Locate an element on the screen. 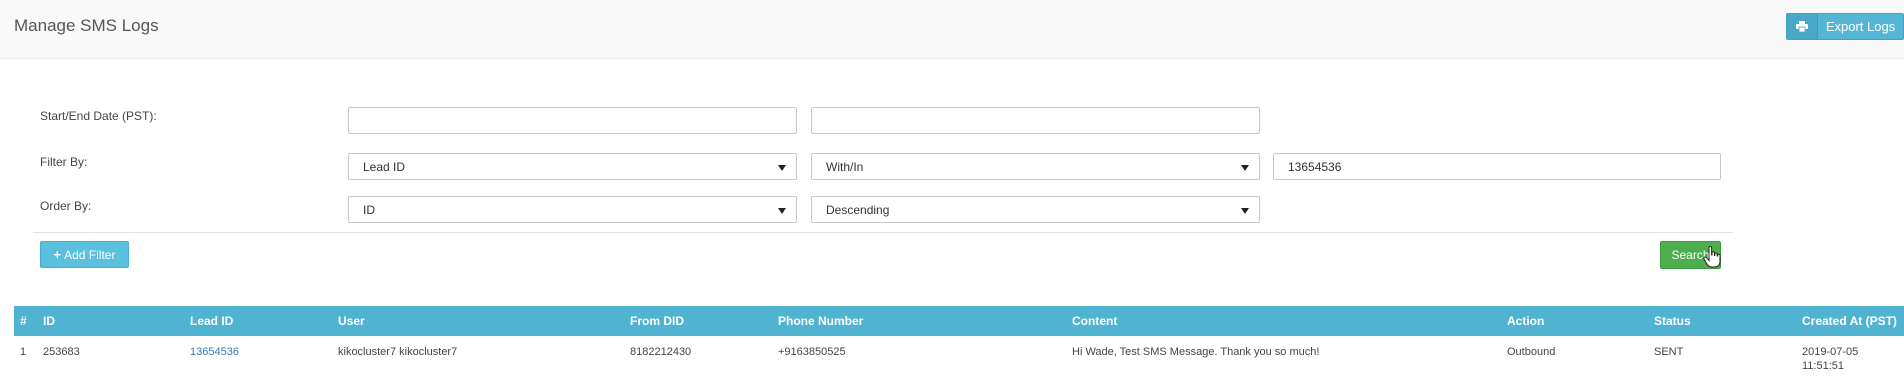 Image resolution: width=1904 pixels, height=376 pixels. printer-icon is located at coordinates (1802, 26).